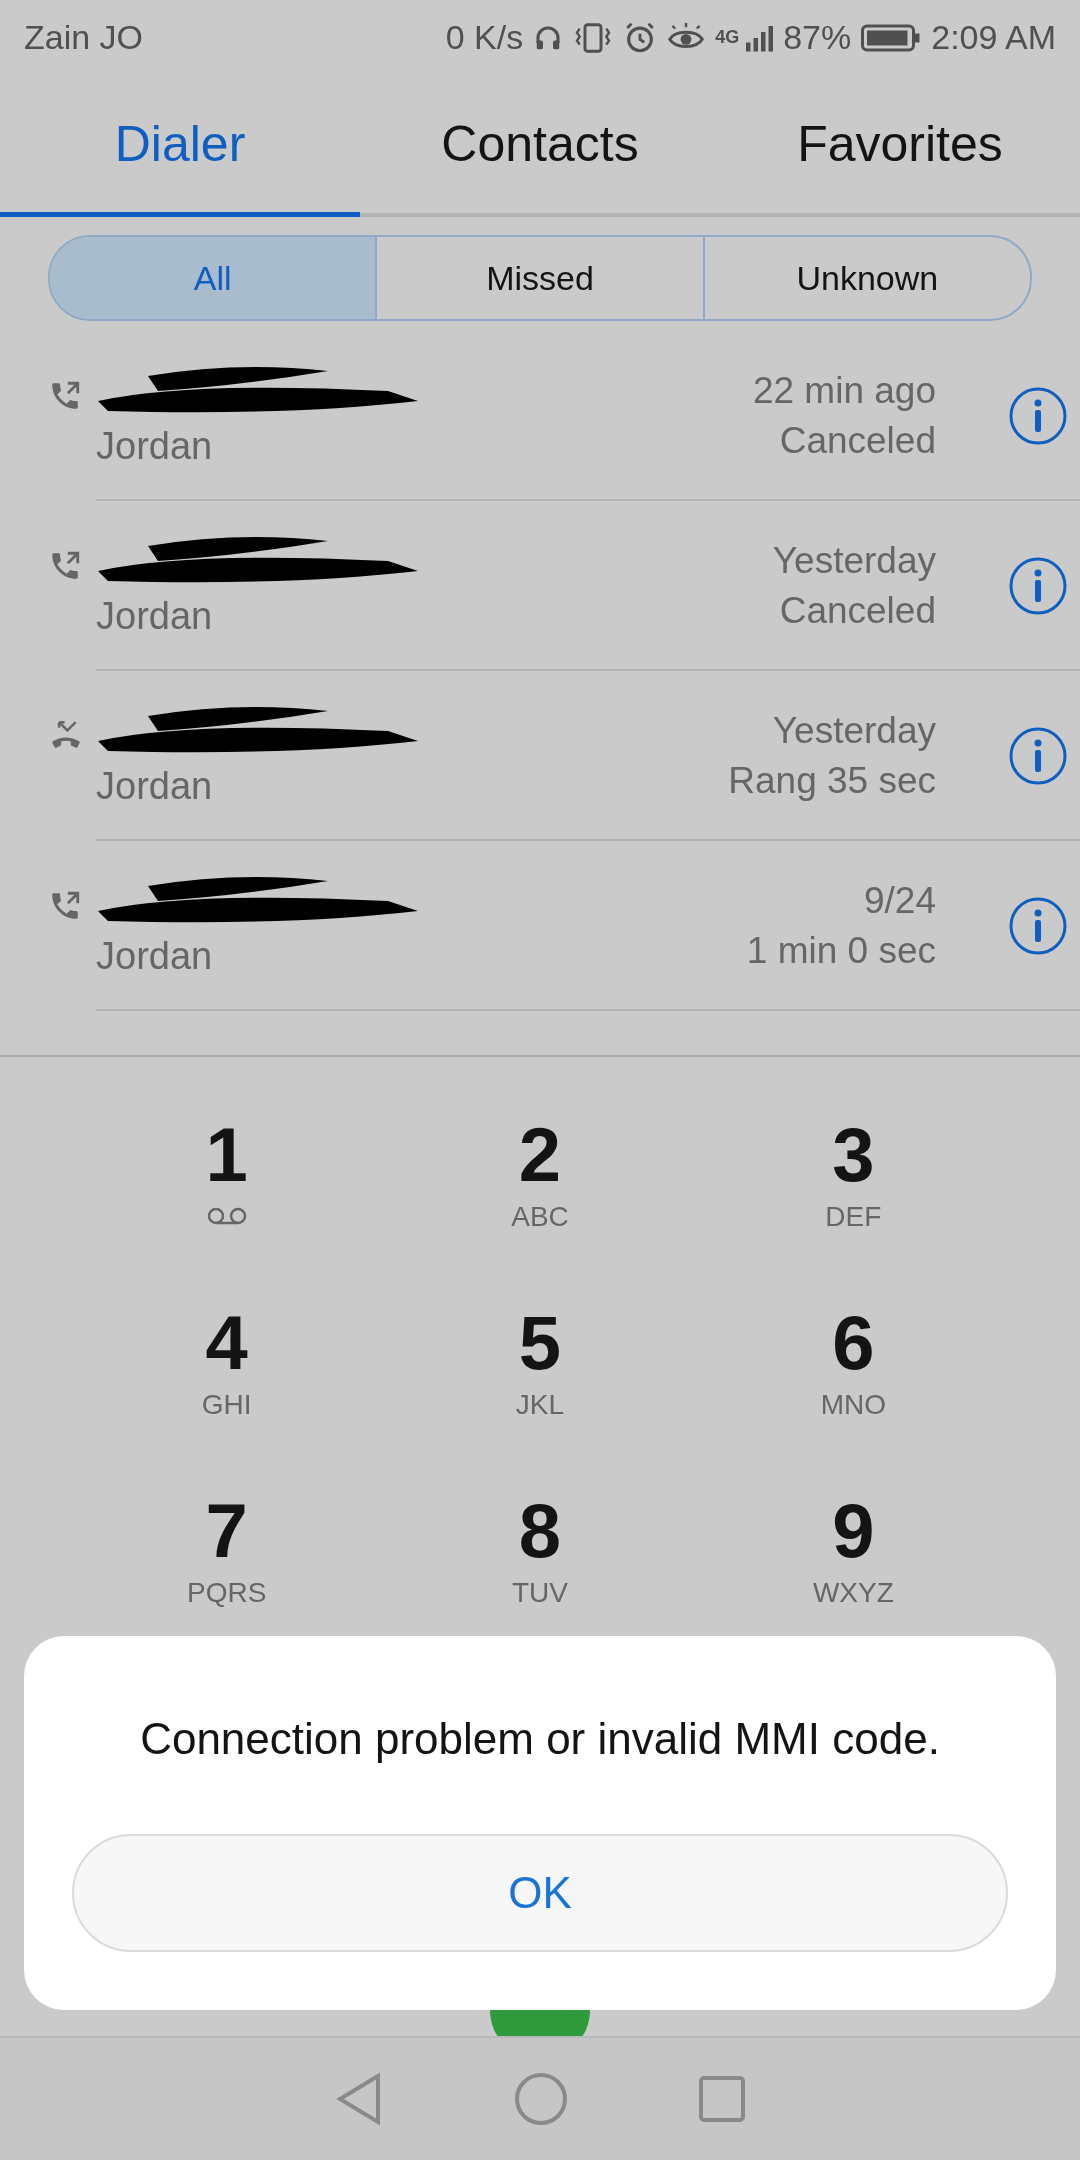  What do you see at coordinates (540, 146) in the screenshot?
I see `tab: Contacts` at bounding box center [540, 146].